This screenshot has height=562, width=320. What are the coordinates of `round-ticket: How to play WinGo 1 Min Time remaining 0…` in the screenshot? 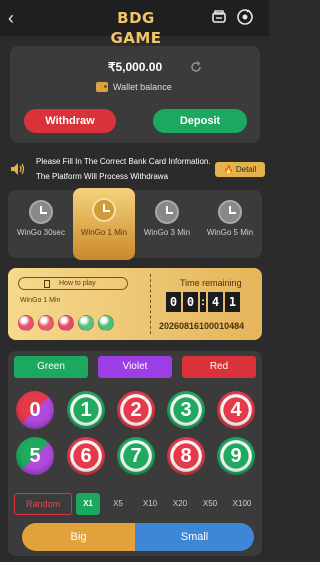 It's located at (135, 304).